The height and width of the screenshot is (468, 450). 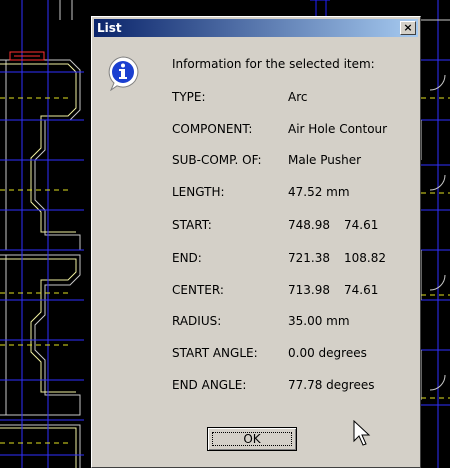 What do you see at coordinates (319, 321) in the screenshot?
I see `row-value: 35.00 mm` at bounding box center [319, 321].